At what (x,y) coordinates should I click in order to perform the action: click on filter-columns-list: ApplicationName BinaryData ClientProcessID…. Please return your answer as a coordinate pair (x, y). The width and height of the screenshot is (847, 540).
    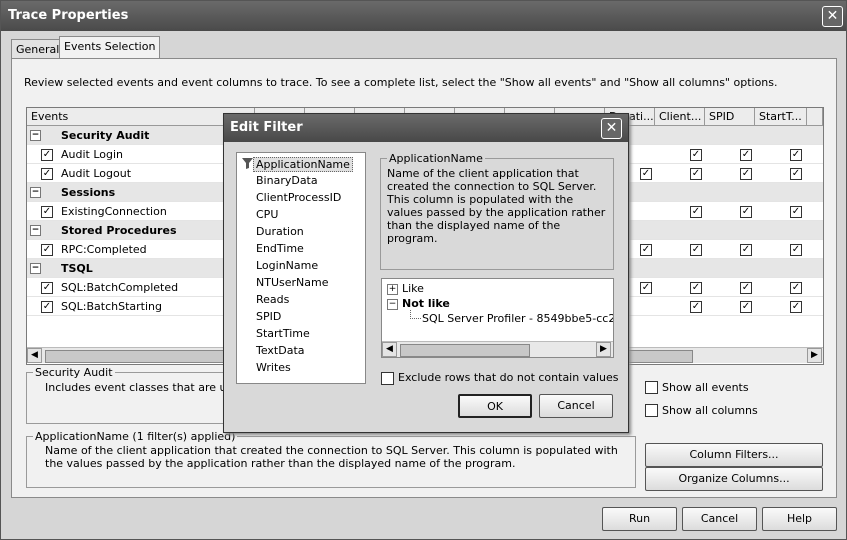
    Looking at the image, I should click on (301, 268).